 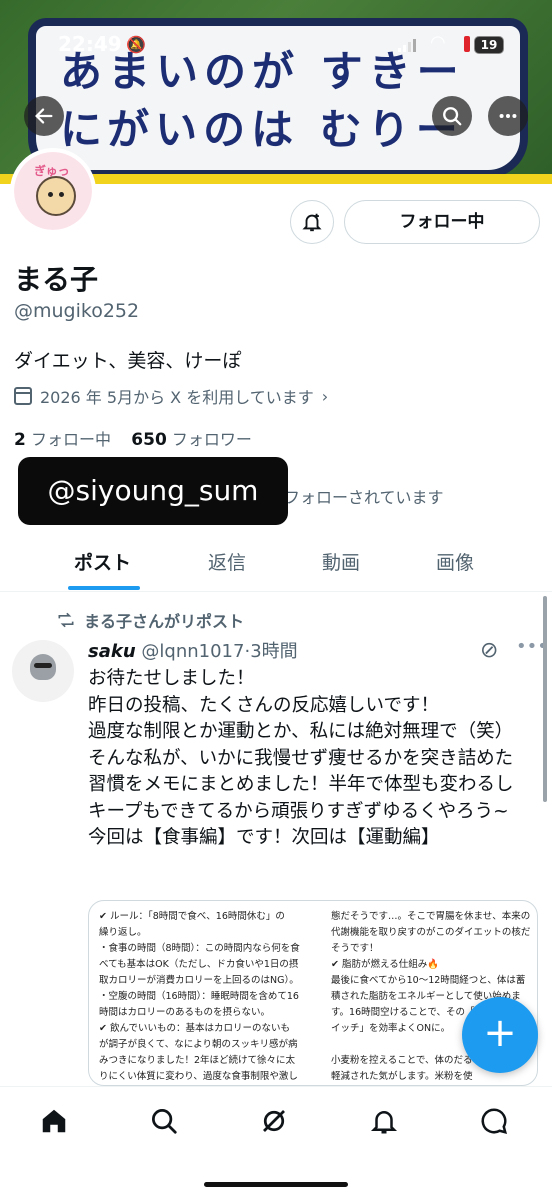 What do you see at coordinates (112, 651) in the screenshot?
I see `post-author-name: saku` at bounding box center [112, 651].